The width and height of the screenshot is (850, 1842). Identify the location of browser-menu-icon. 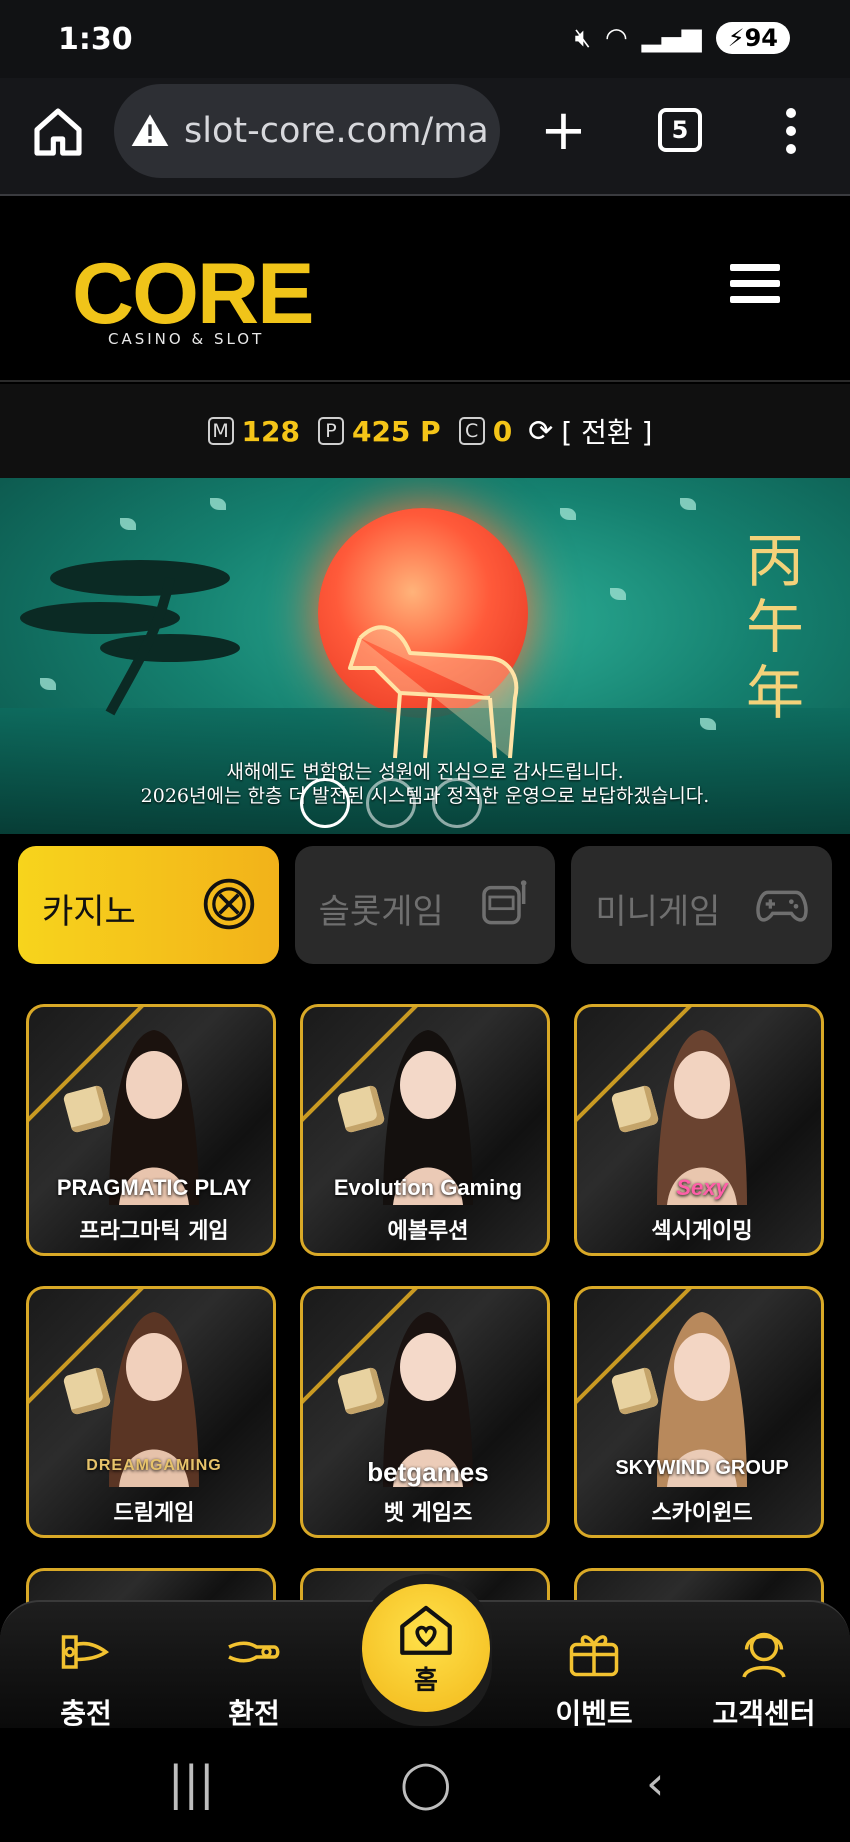
(791, 131).